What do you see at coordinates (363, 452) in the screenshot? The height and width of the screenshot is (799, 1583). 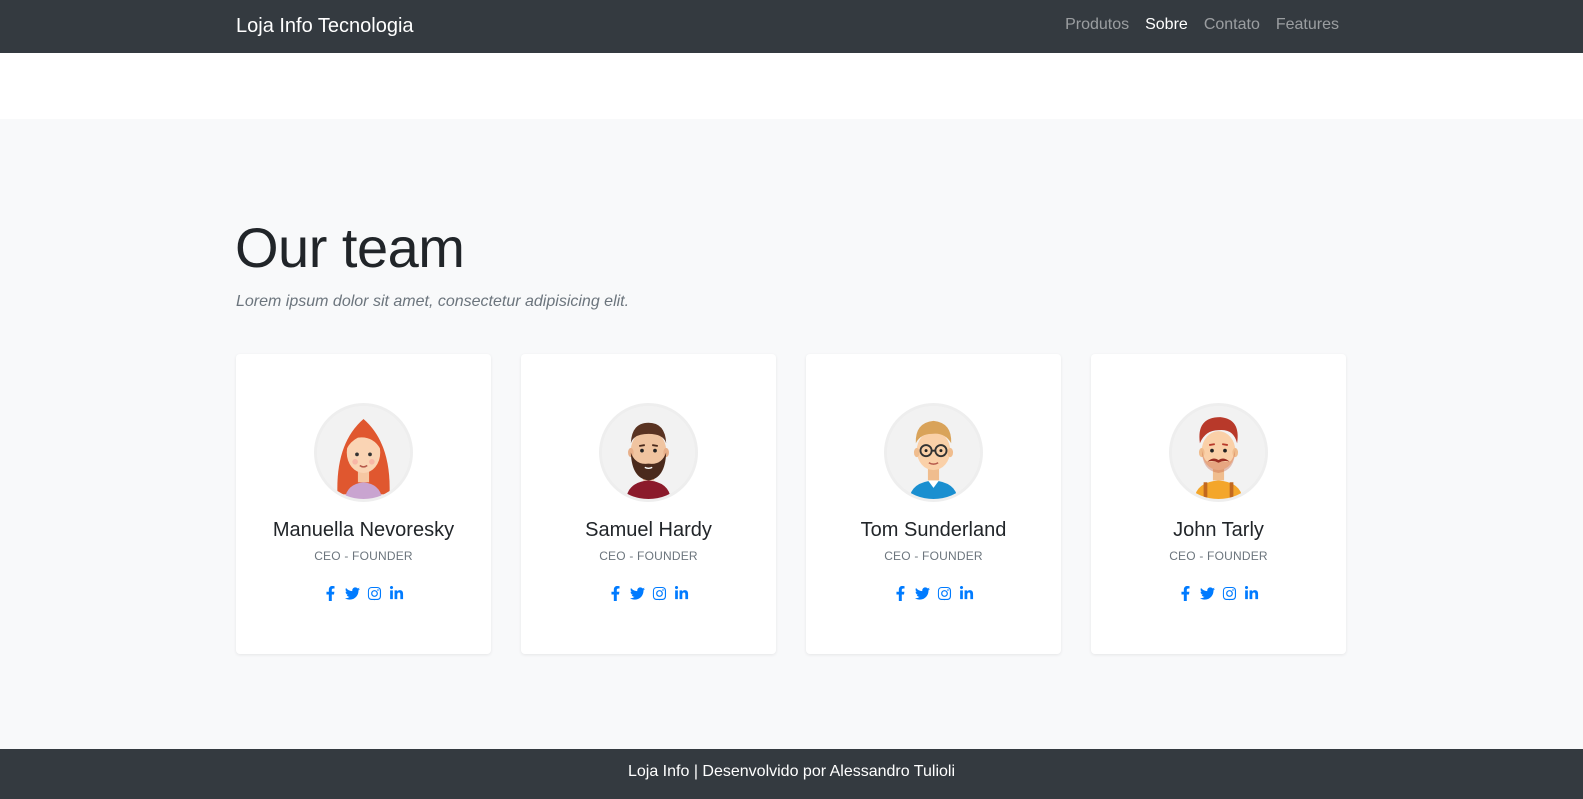 I see `woman-red-hair-avatar` at bounding box center [363, 452].